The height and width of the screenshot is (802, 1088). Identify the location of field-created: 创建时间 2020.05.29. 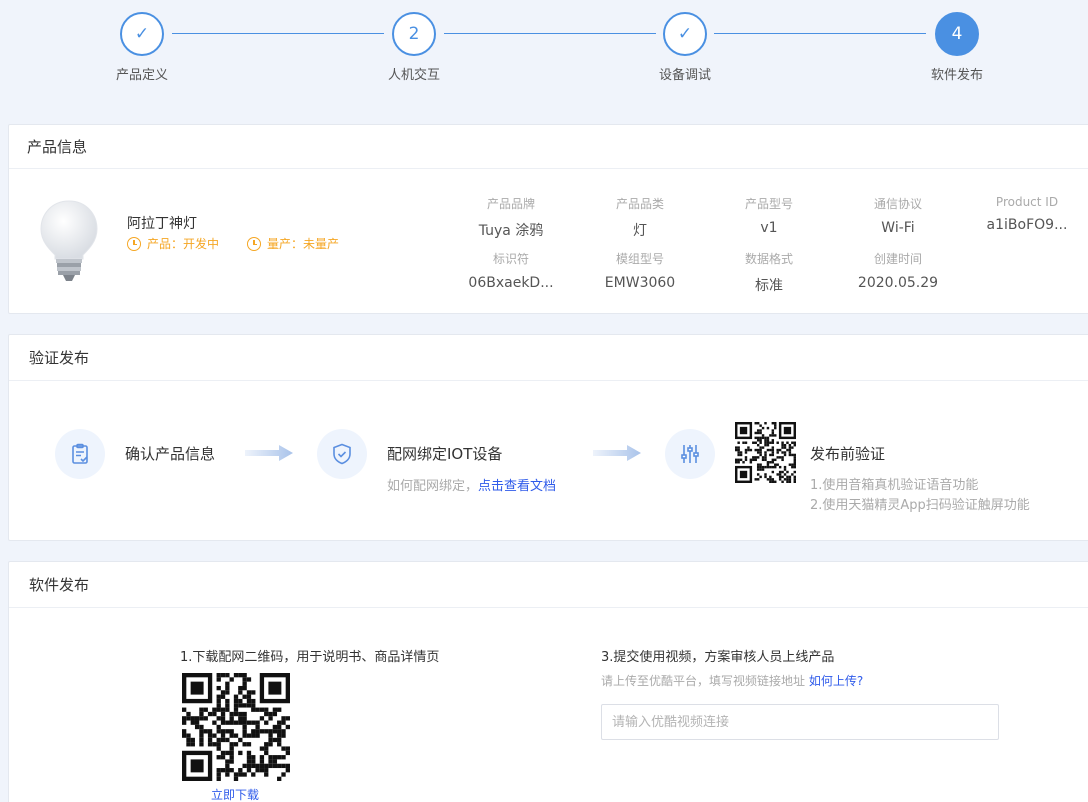
(898, 270).